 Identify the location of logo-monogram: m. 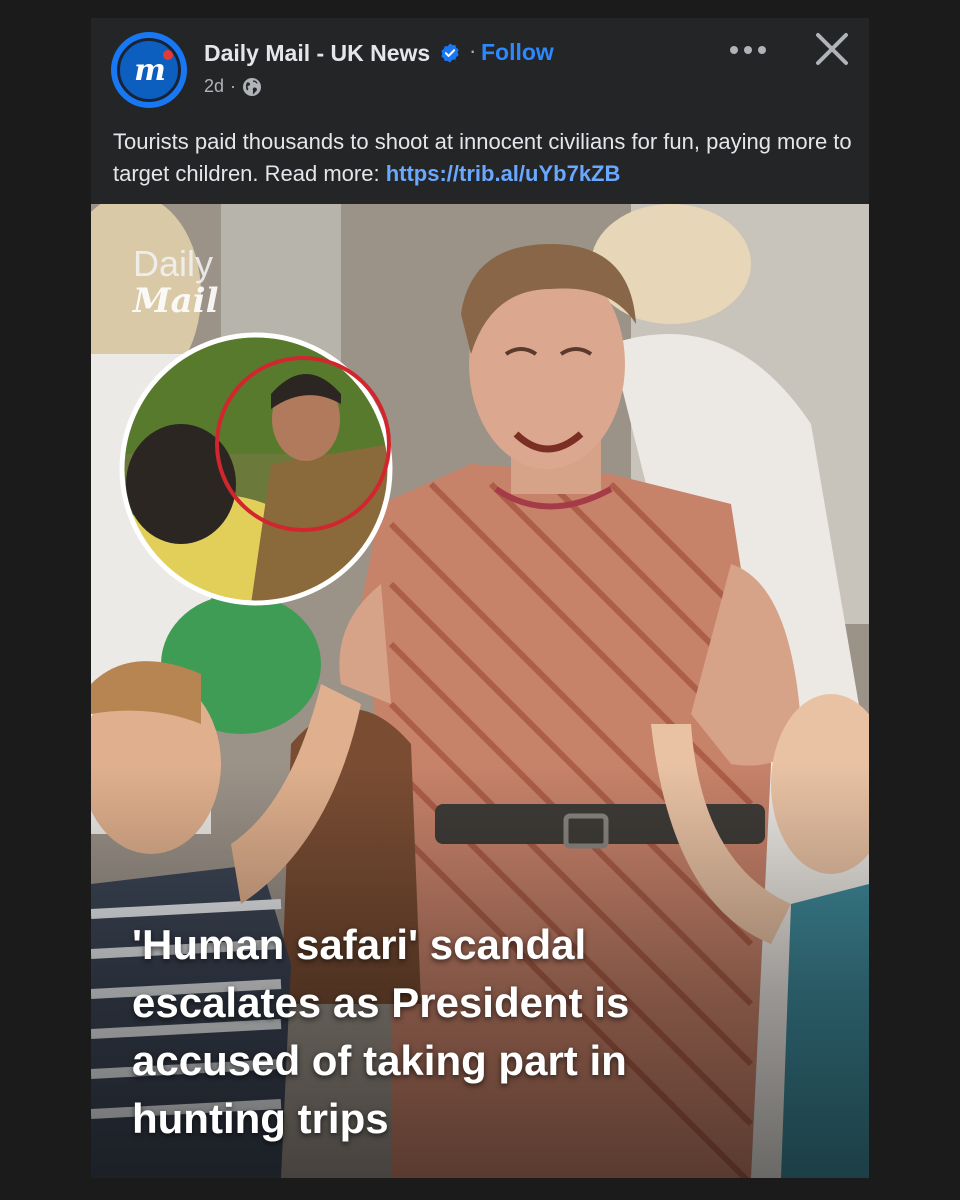
(150, 70).